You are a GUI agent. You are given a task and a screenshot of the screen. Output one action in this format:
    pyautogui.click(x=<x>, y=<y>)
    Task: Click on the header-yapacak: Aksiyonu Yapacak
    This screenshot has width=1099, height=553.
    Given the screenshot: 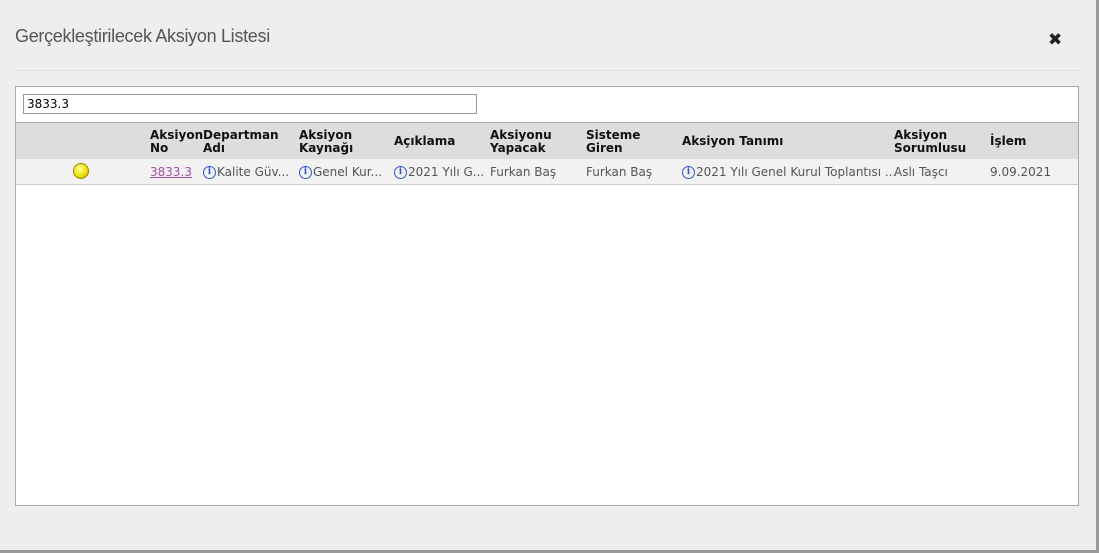 What is the action you would take?
    pyautogui.click(x=521, y=142)
    